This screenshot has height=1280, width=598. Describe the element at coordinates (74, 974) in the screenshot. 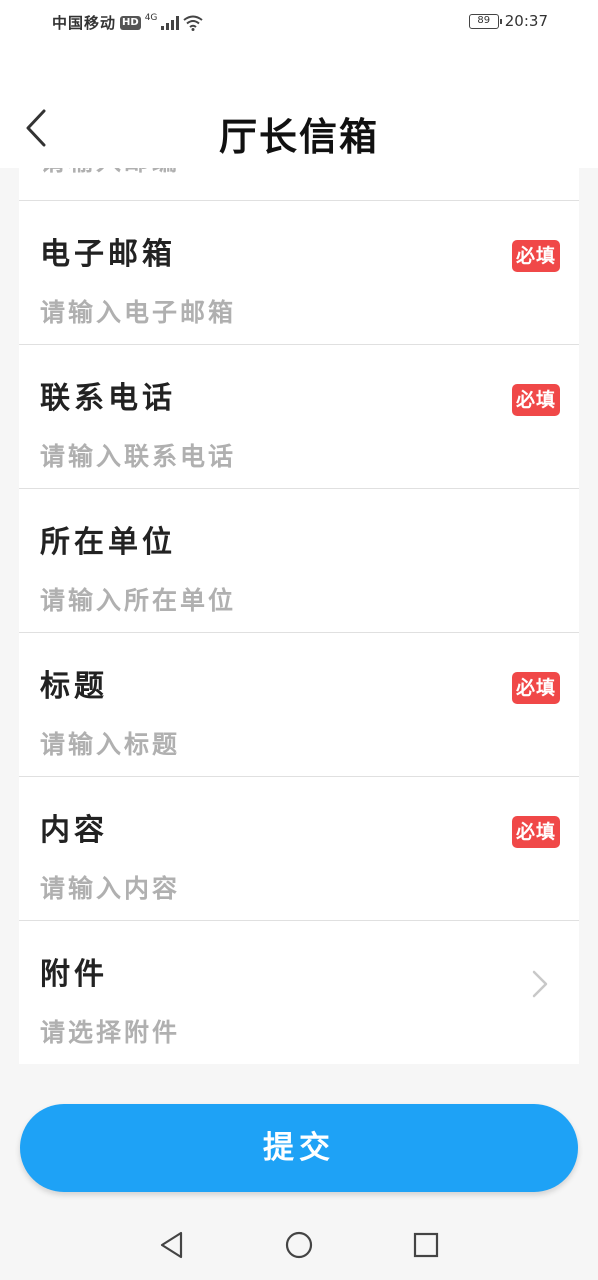

I see `field-label: 附件` at that location.